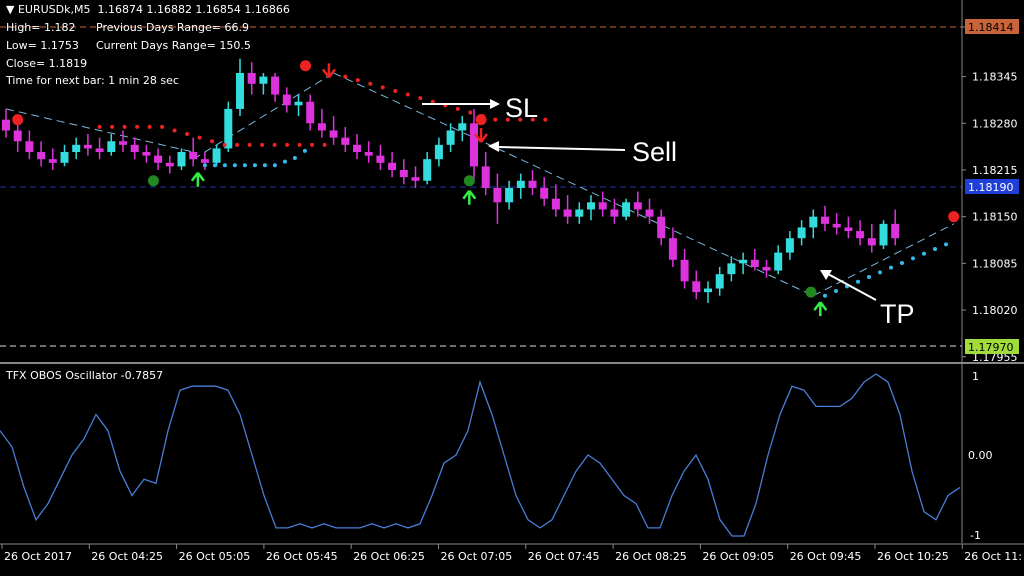 The width and height of the screenshot is (1024, 576). What do you see at coordinates (521, 108) in the screenshot?
I see `sl-label: SL` at bounding box center [521, 108].